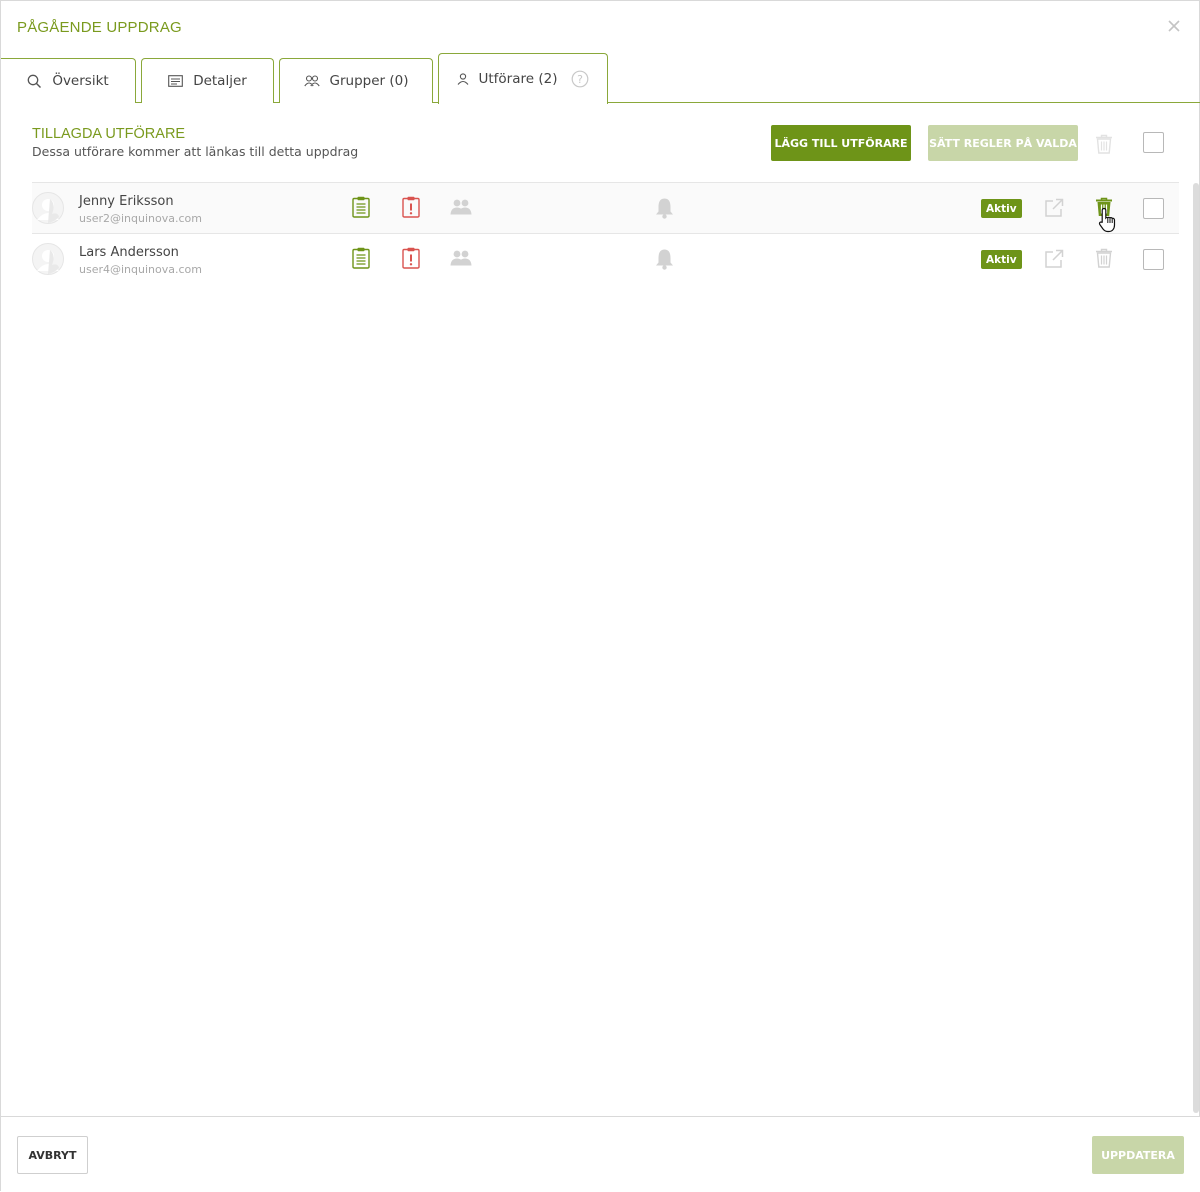  I want to click on tab-grupper: Grupper (0), so click(356, 80).